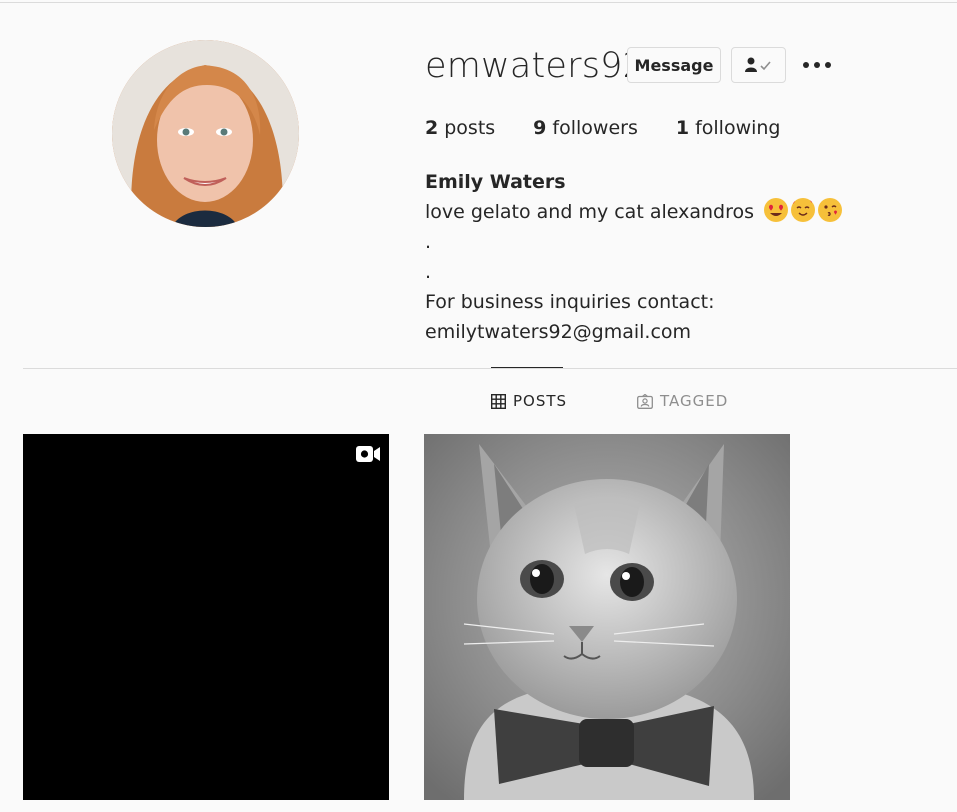 The image size is (957, 812). I want to click on full-name: Emily Waters, so click(495, 182).